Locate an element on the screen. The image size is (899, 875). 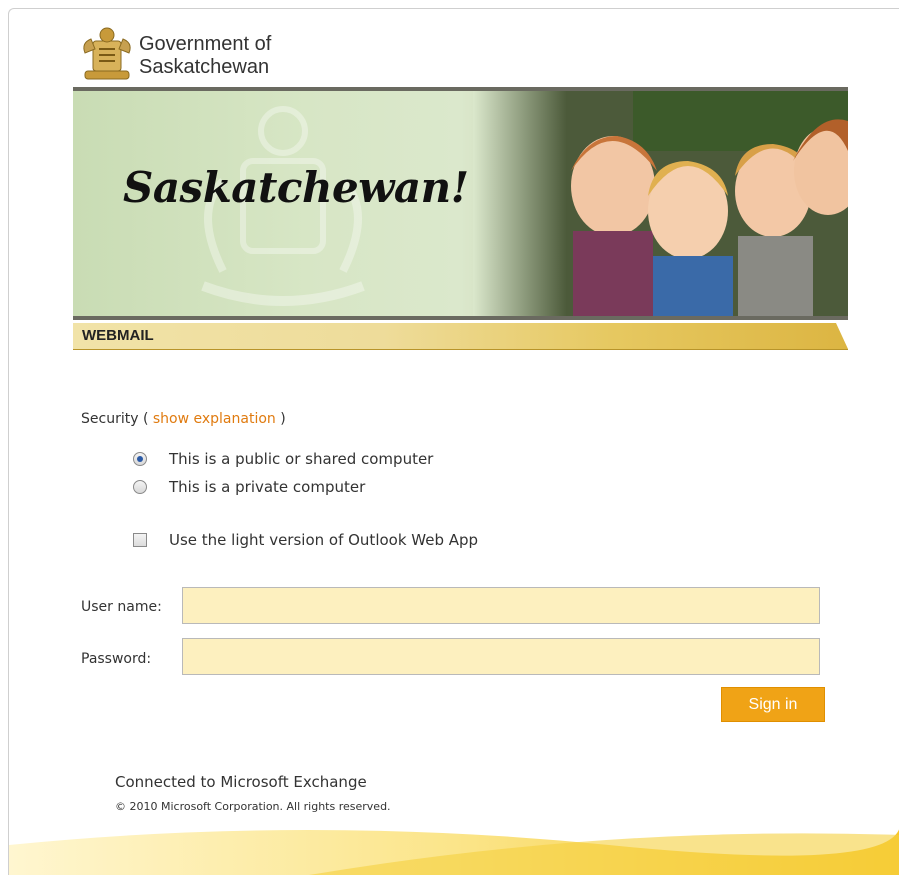
public-computer-radio is located at coordinates (140, 459).